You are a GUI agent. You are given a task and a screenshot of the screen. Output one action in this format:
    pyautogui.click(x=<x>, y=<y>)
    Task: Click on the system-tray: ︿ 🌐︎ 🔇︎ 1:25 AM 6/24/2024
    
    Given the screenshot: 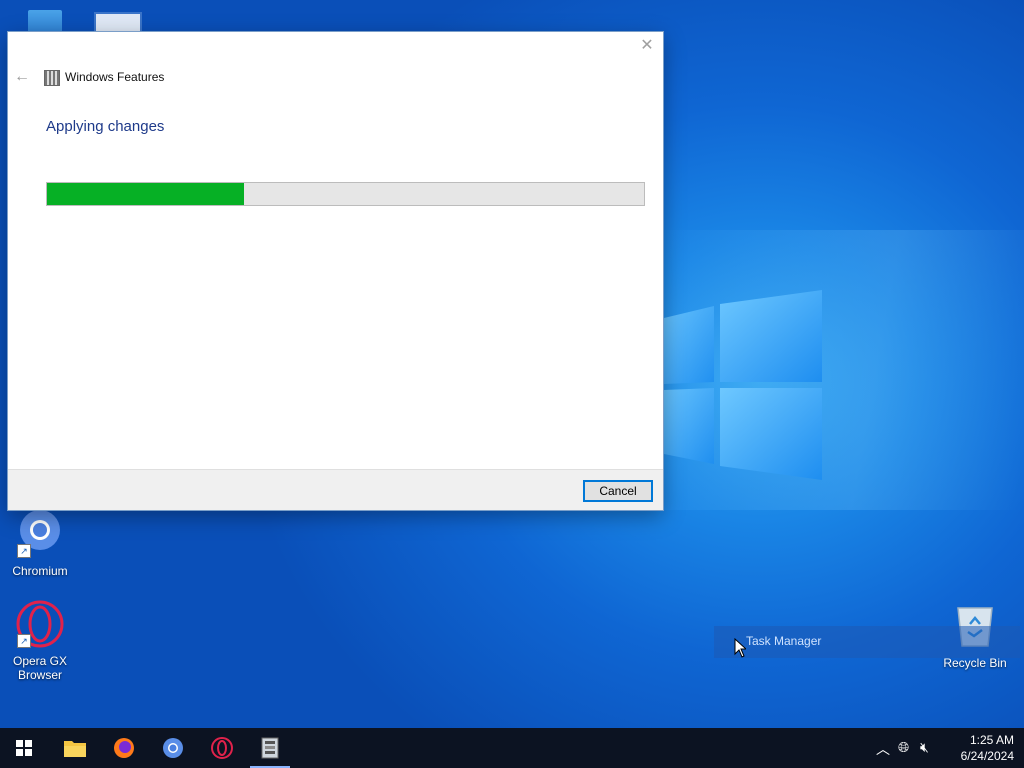 What is the action you would take?
    pyautogui.click(x=950, y=748)
    